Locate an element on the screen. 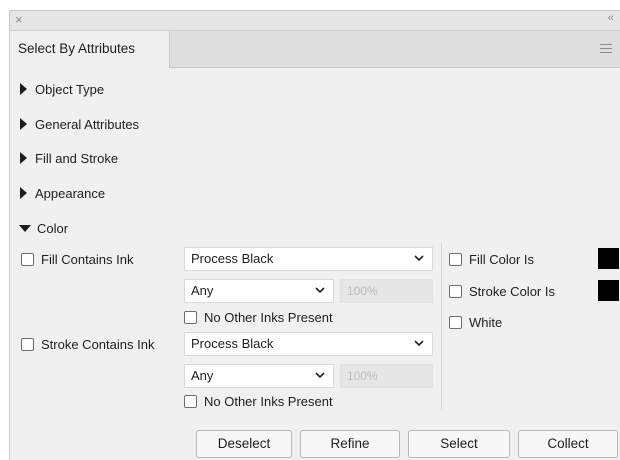 Image resolution: width=620 pixels, height=460 pixels. close-icon: × is located at coordinates (19, 19).